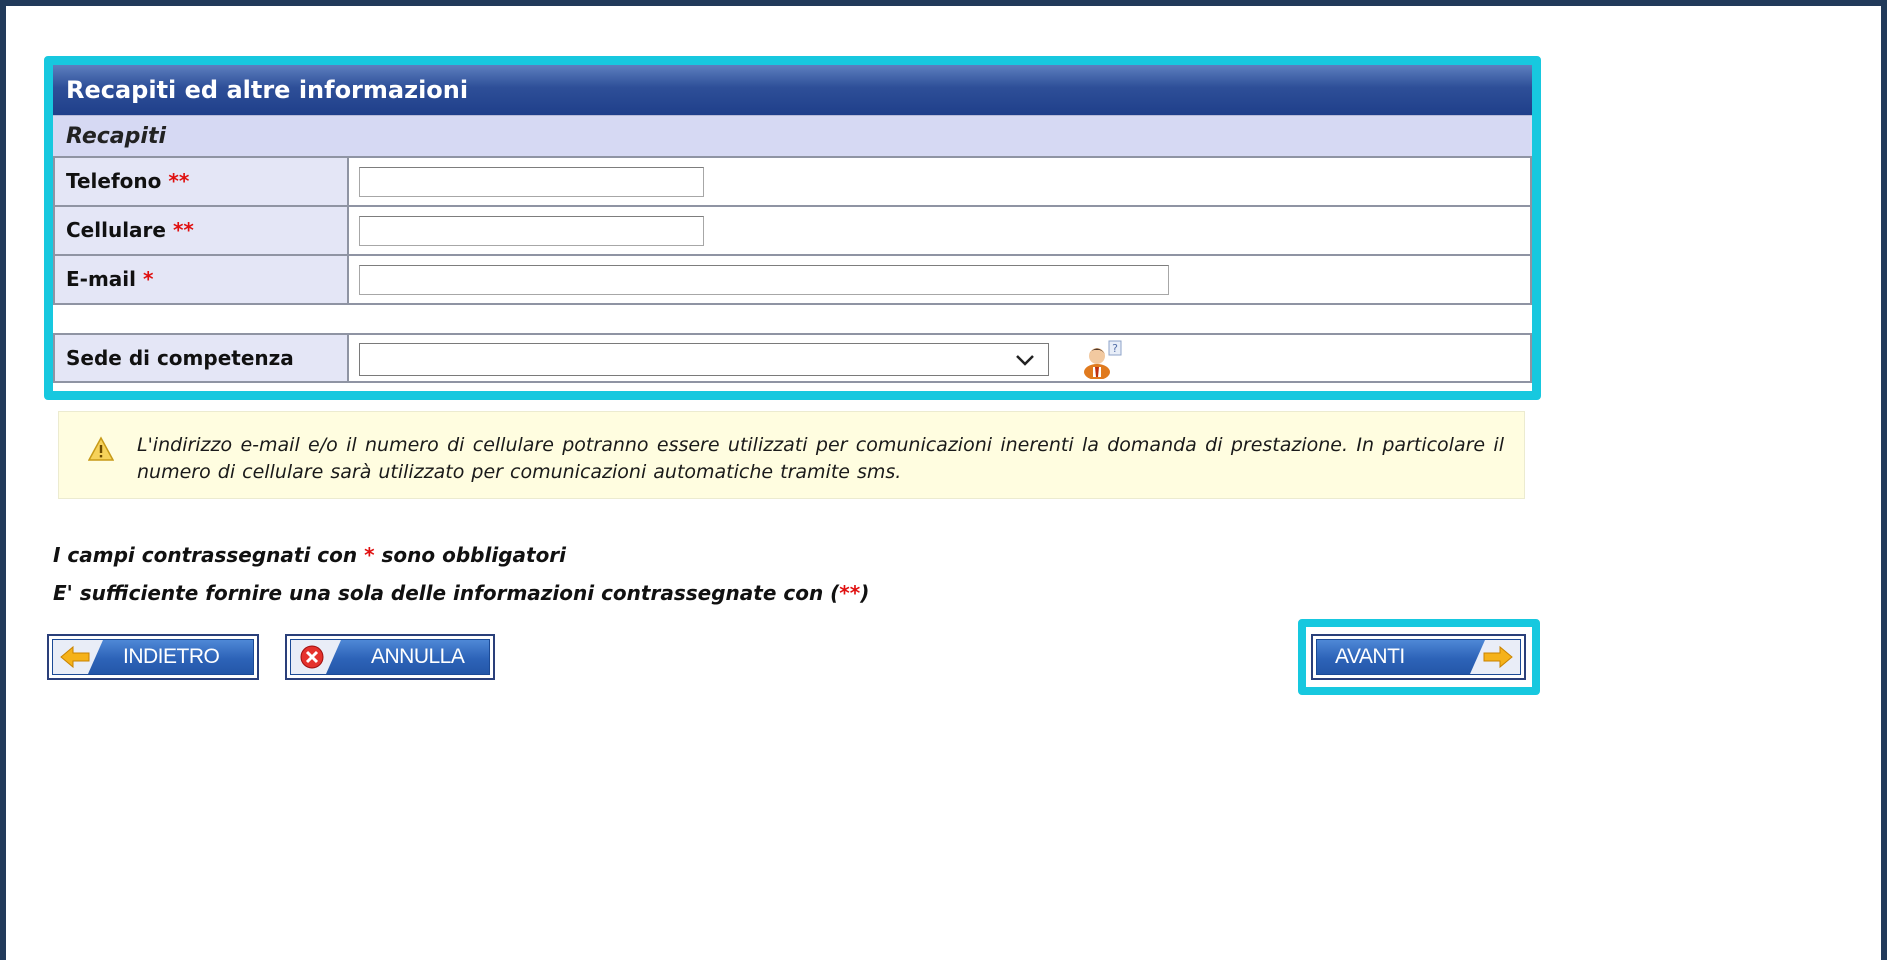 The height and width of the screenshot is (960, 1887). I want to click on next-button-label: AVANTI, so click(1370, 656).